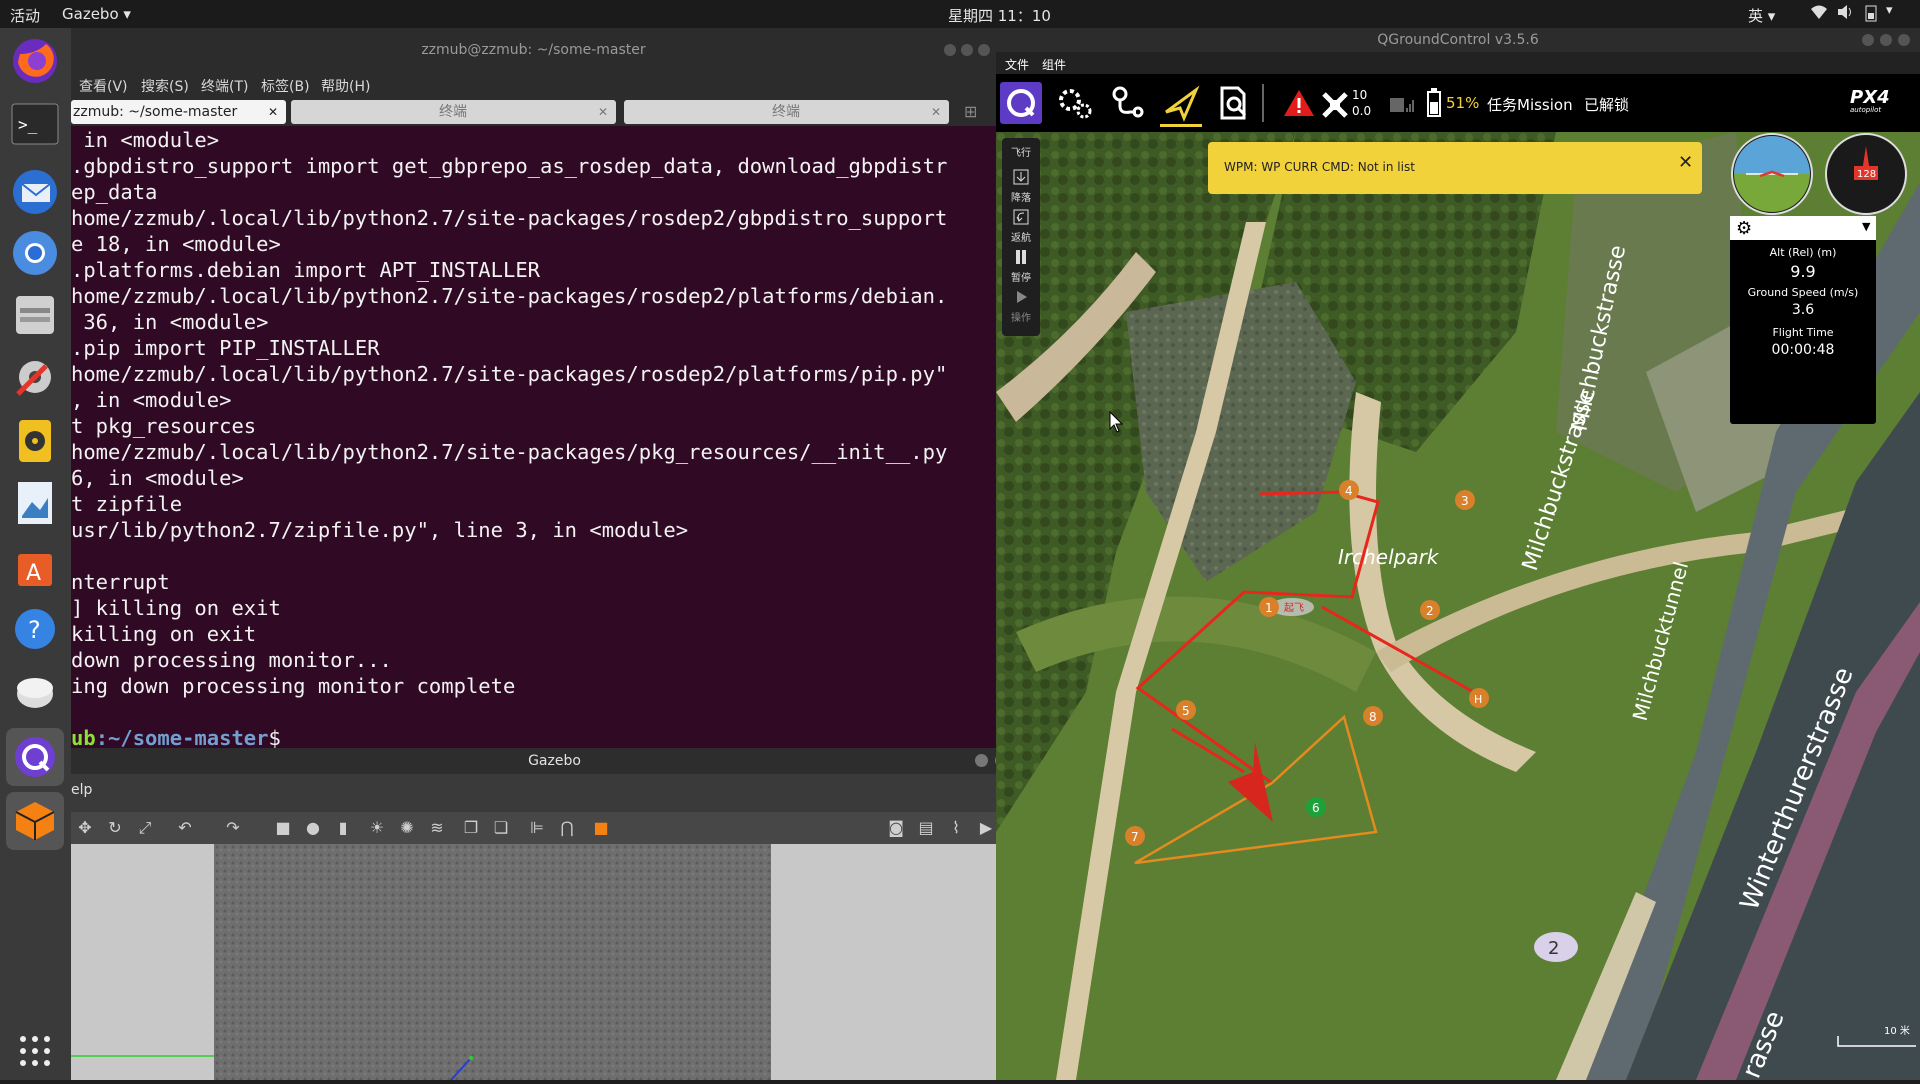  I want to click on land-button: 降落, so click(1021, 186).